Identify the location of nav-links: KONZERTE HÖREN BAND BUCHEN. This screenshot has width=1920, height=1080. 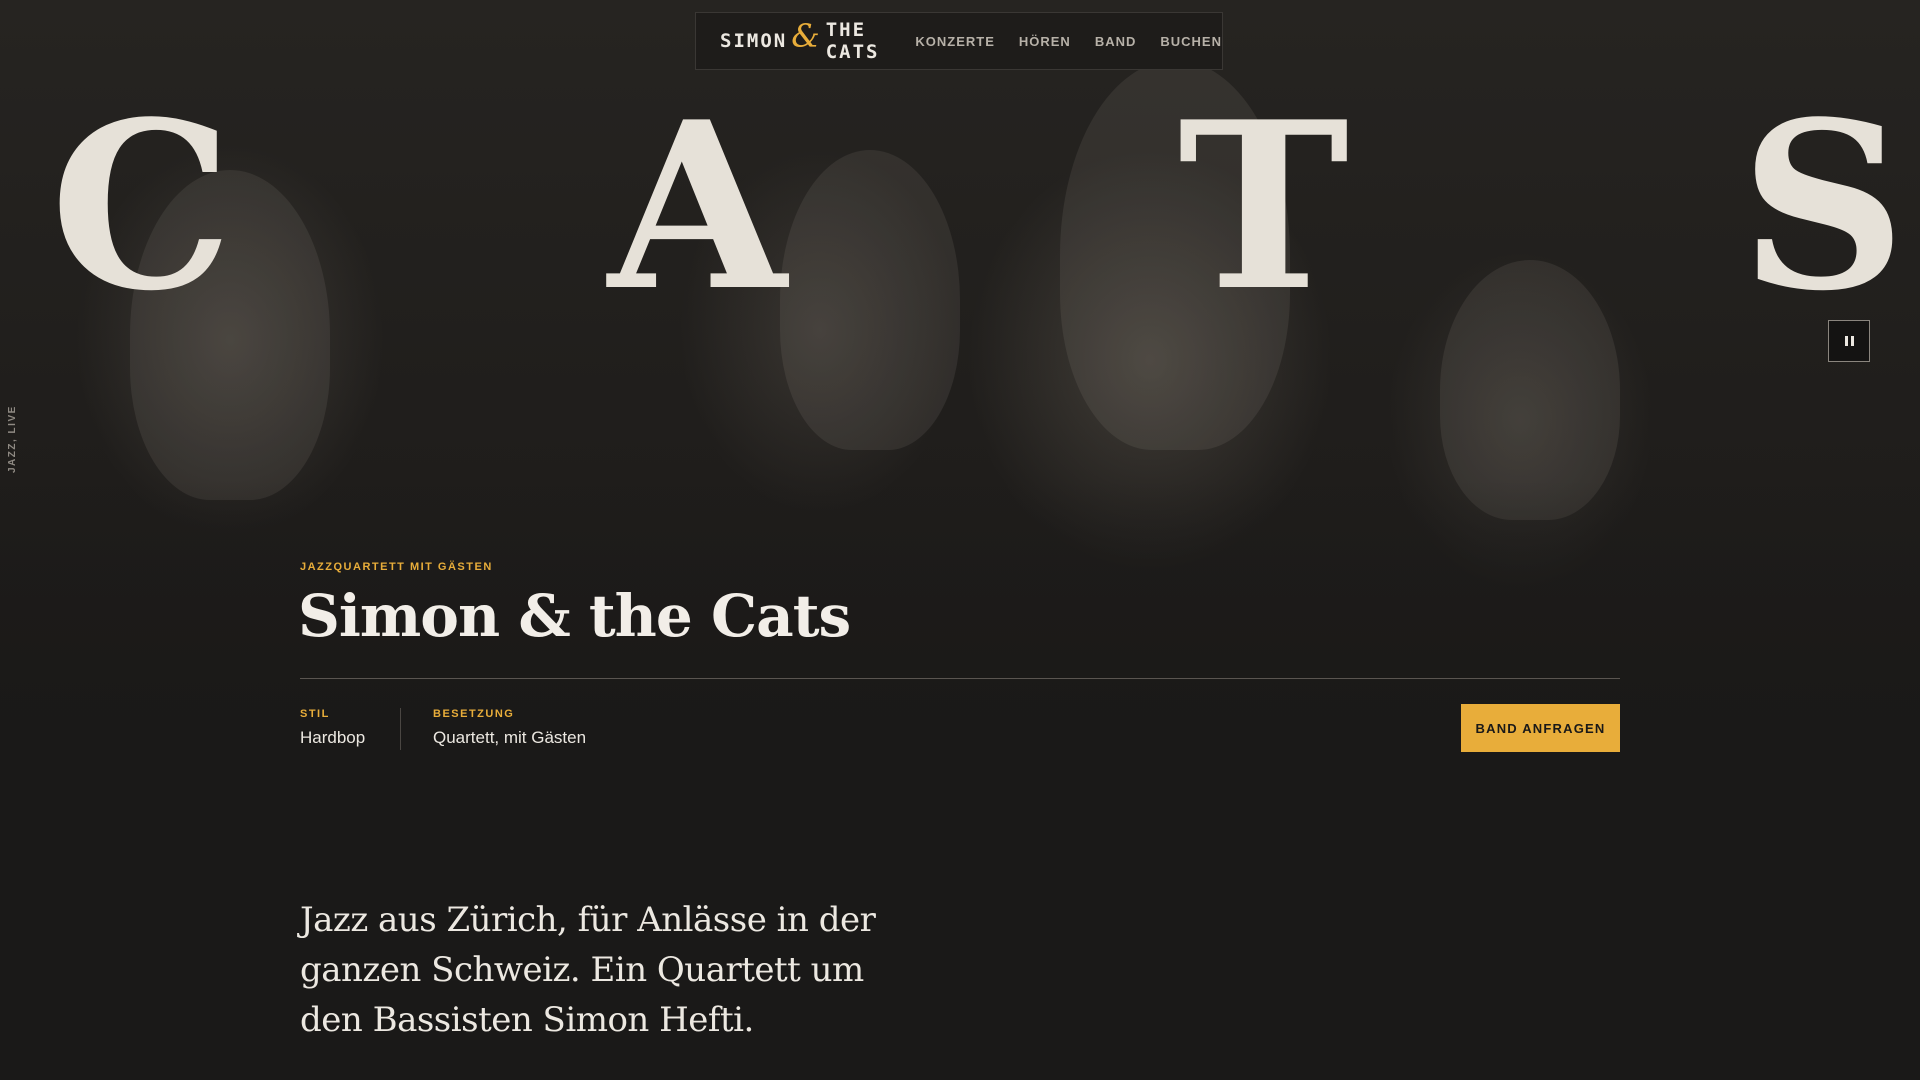
(1068, 41).